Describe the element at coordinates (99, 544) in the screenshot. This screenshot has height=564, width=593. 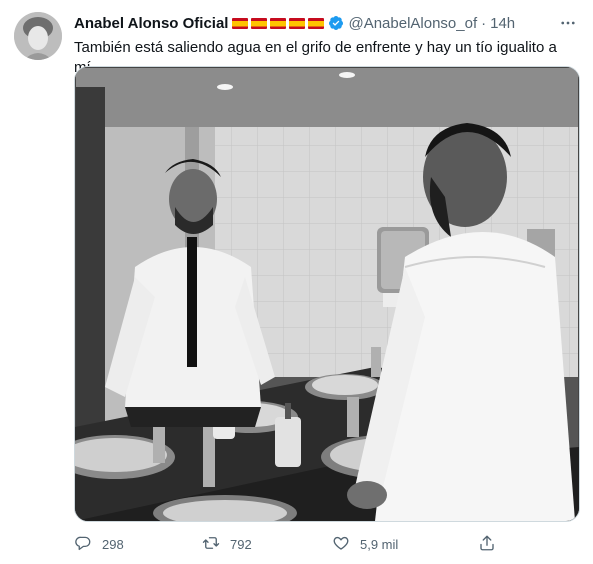
I see `reply-button: 298` at that location.